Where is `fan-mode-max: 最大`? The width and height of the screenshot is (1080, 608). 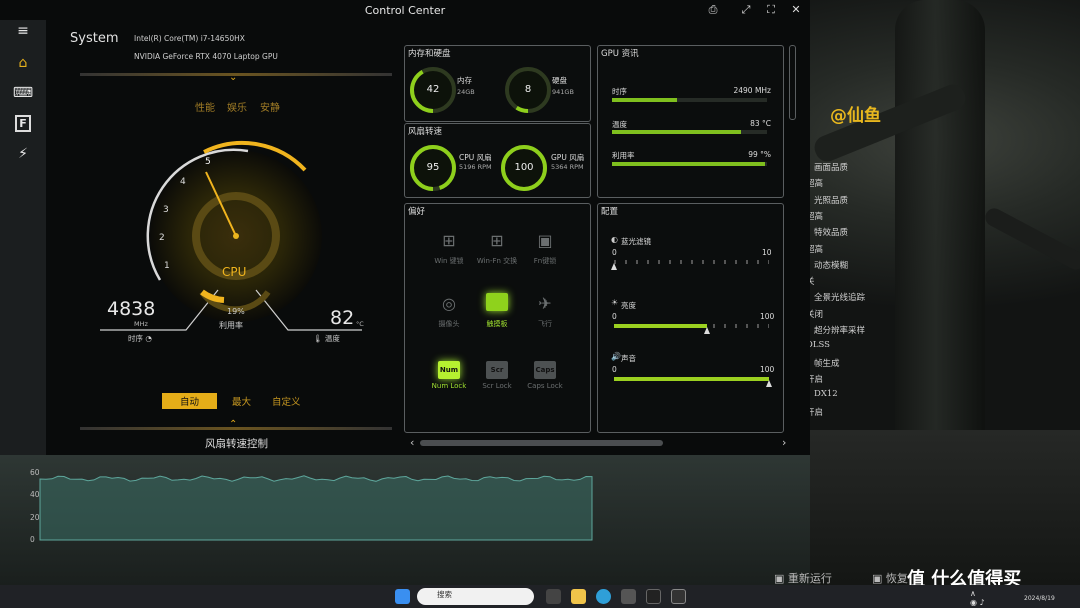 fan-mode-max: 最大 is located at coordinates (241, 401).